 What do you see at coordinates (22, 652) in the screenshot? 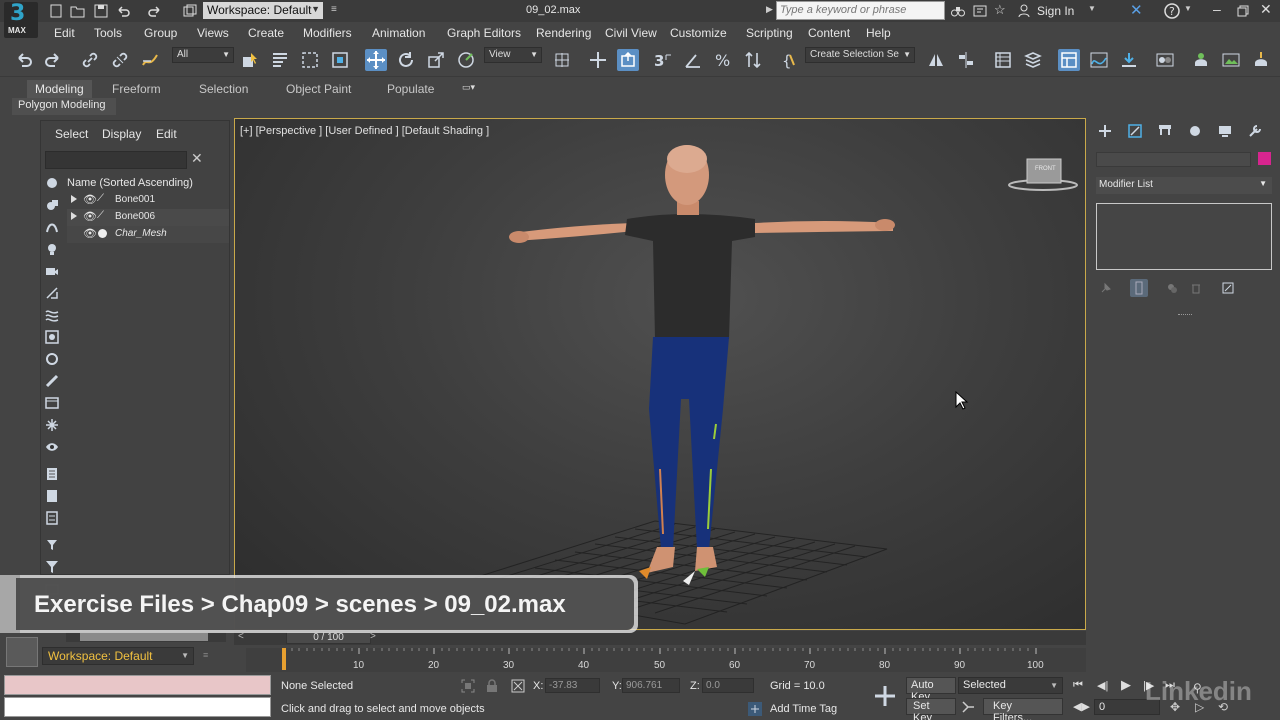
I see `viewport-layout-tab` at bounding box center [22, 652].